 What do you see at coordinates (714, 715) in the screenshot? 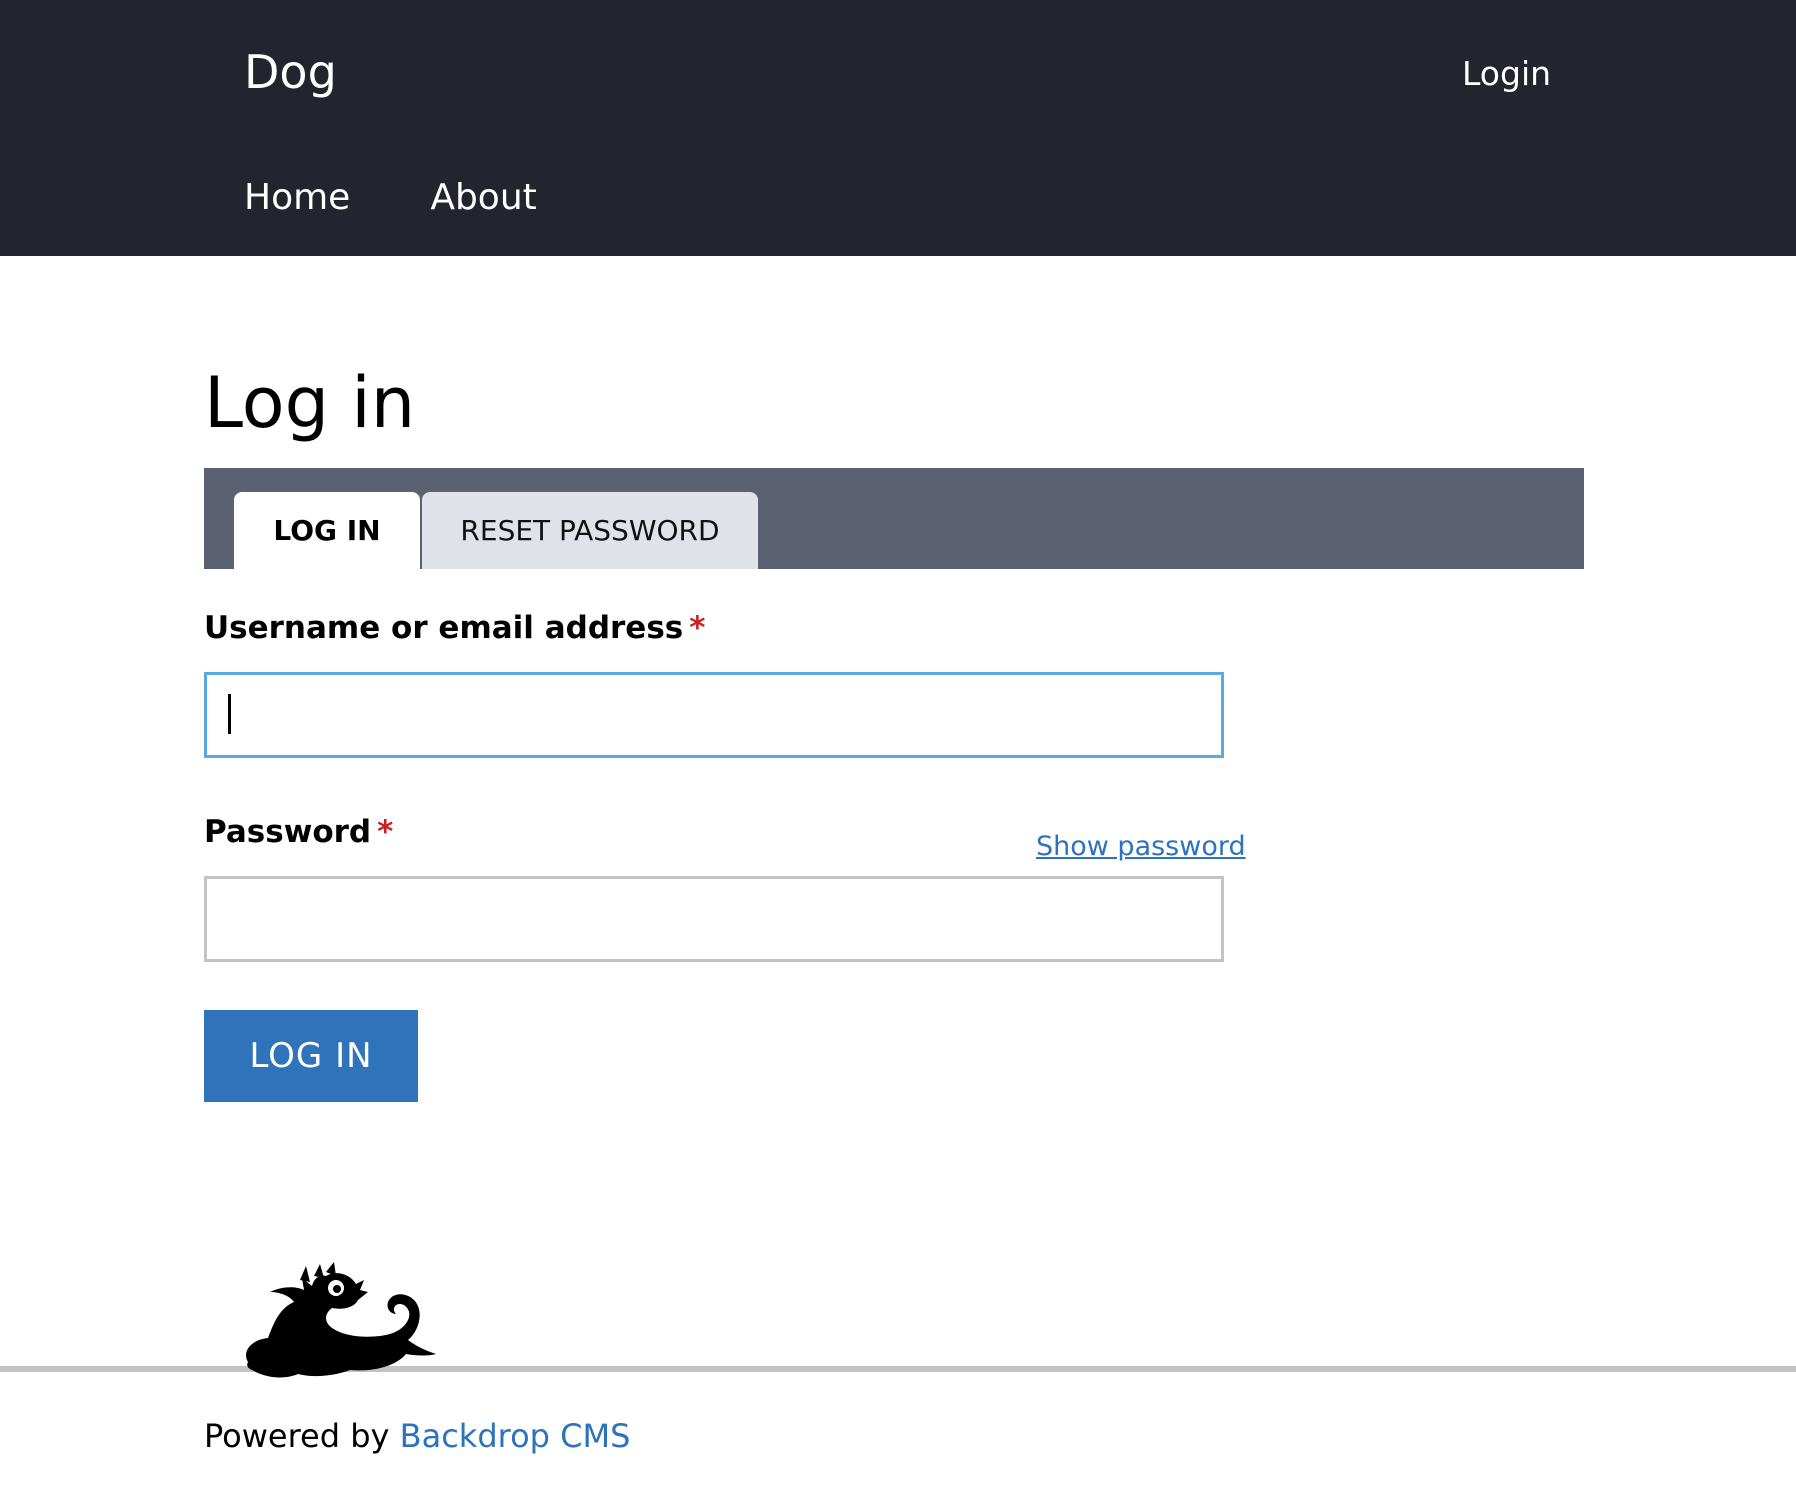
I see `username-input` at bounding box center [714, 715].